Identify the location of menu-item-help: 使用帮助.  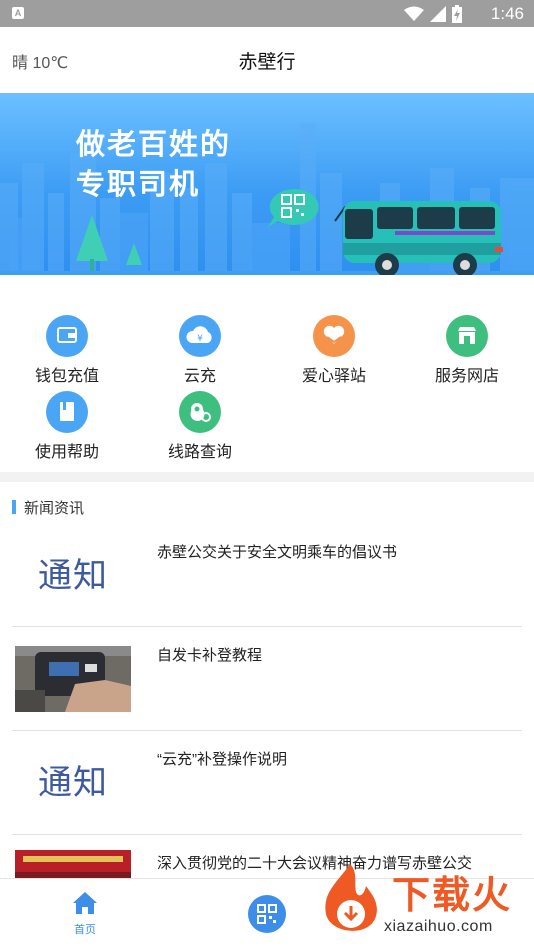
(67, 426).